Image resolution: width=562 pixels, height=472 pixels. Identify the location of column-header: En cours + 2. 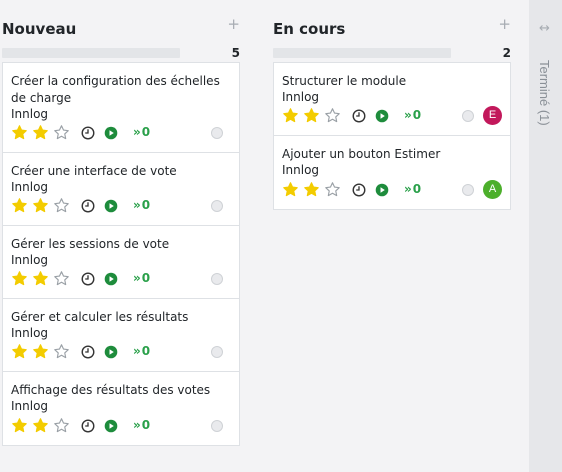
(392, 31).